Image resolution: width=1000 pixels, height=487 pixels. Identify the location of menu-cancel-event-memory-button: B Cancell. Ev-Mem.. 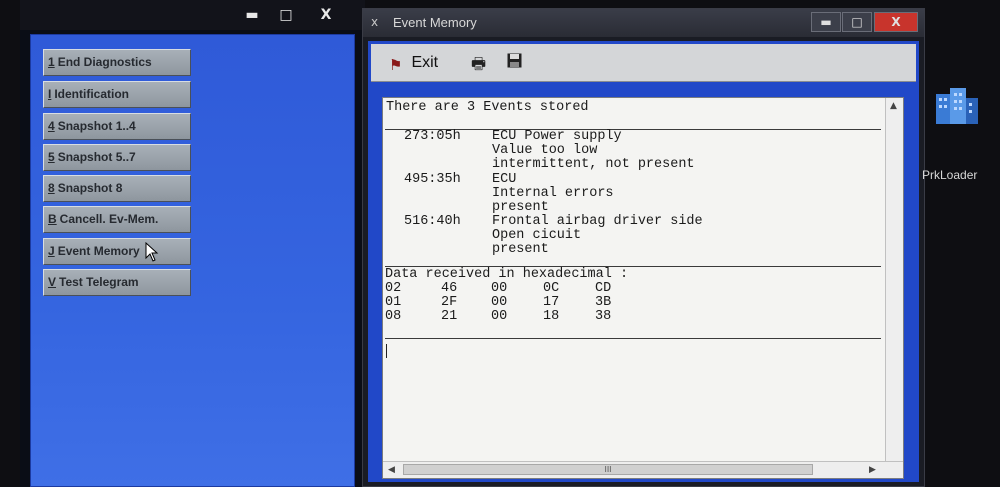
(117, 219).